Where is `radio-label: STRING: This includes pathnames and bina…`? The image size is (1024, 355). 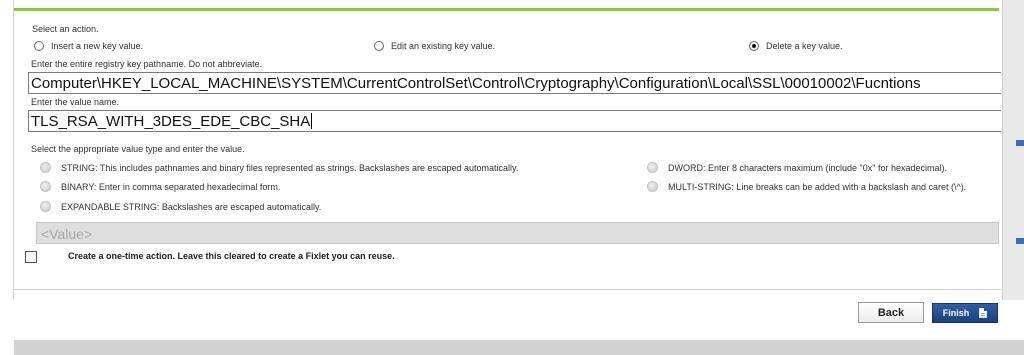 radio-label: STRING: This includes pathnames and bina… is located at coordinates (290, 167).